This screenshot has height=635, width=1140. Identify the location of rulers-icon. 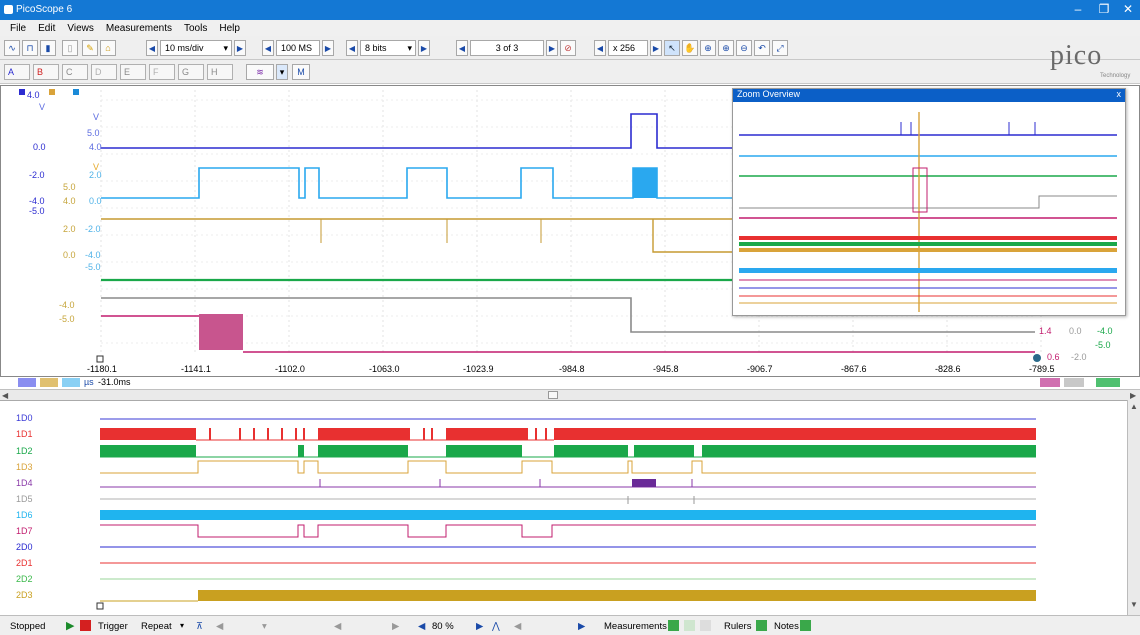
(761, 625).